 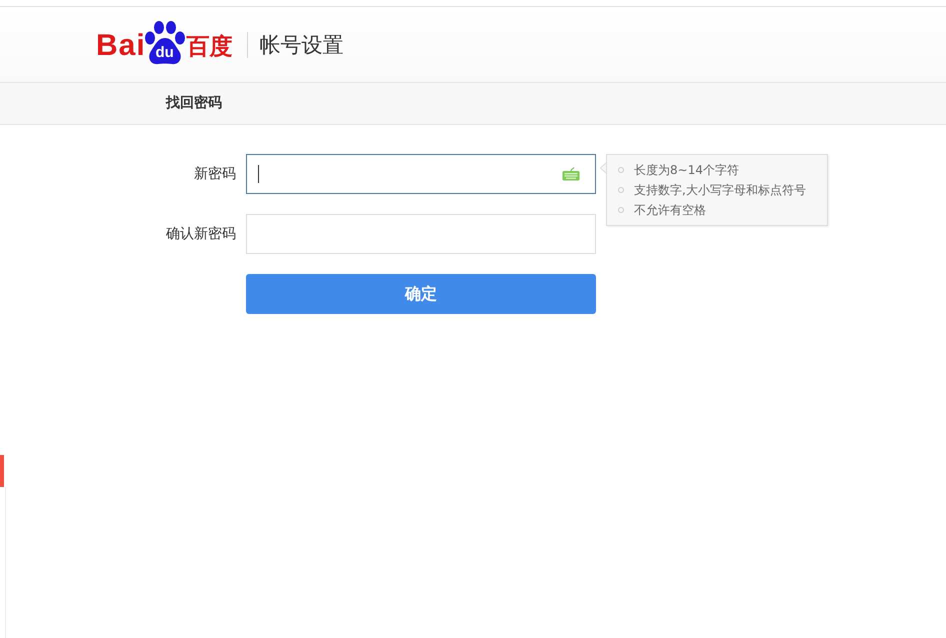 What do you see at coordinates (421, 294) in the screenshot?
I see `confirm-button: 确定` at bounding box center [421, 294].